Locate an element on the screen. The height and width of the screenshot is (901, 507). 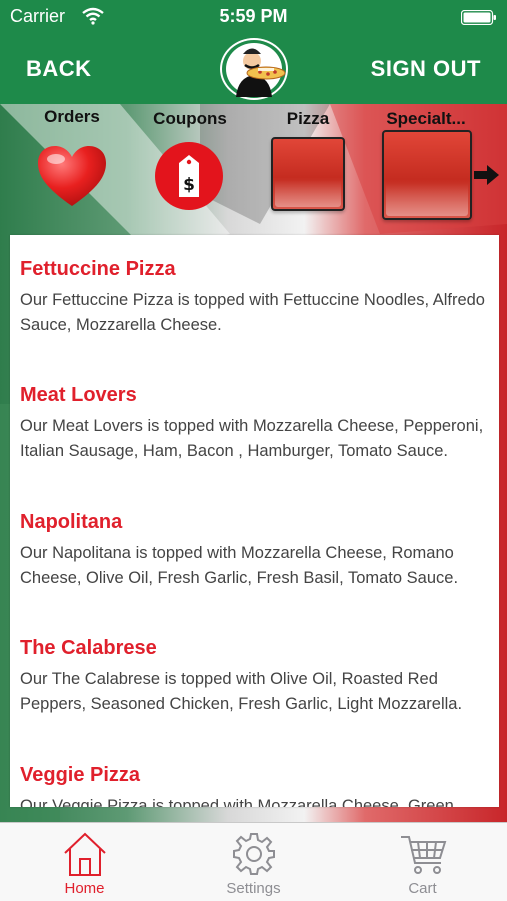
category-orders: Orders is located at coordinates (72, 160).